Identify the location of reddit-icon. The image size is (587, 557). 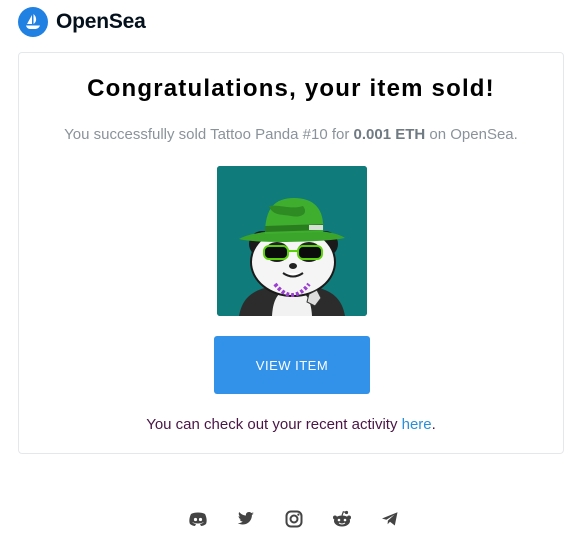
(342, 519).